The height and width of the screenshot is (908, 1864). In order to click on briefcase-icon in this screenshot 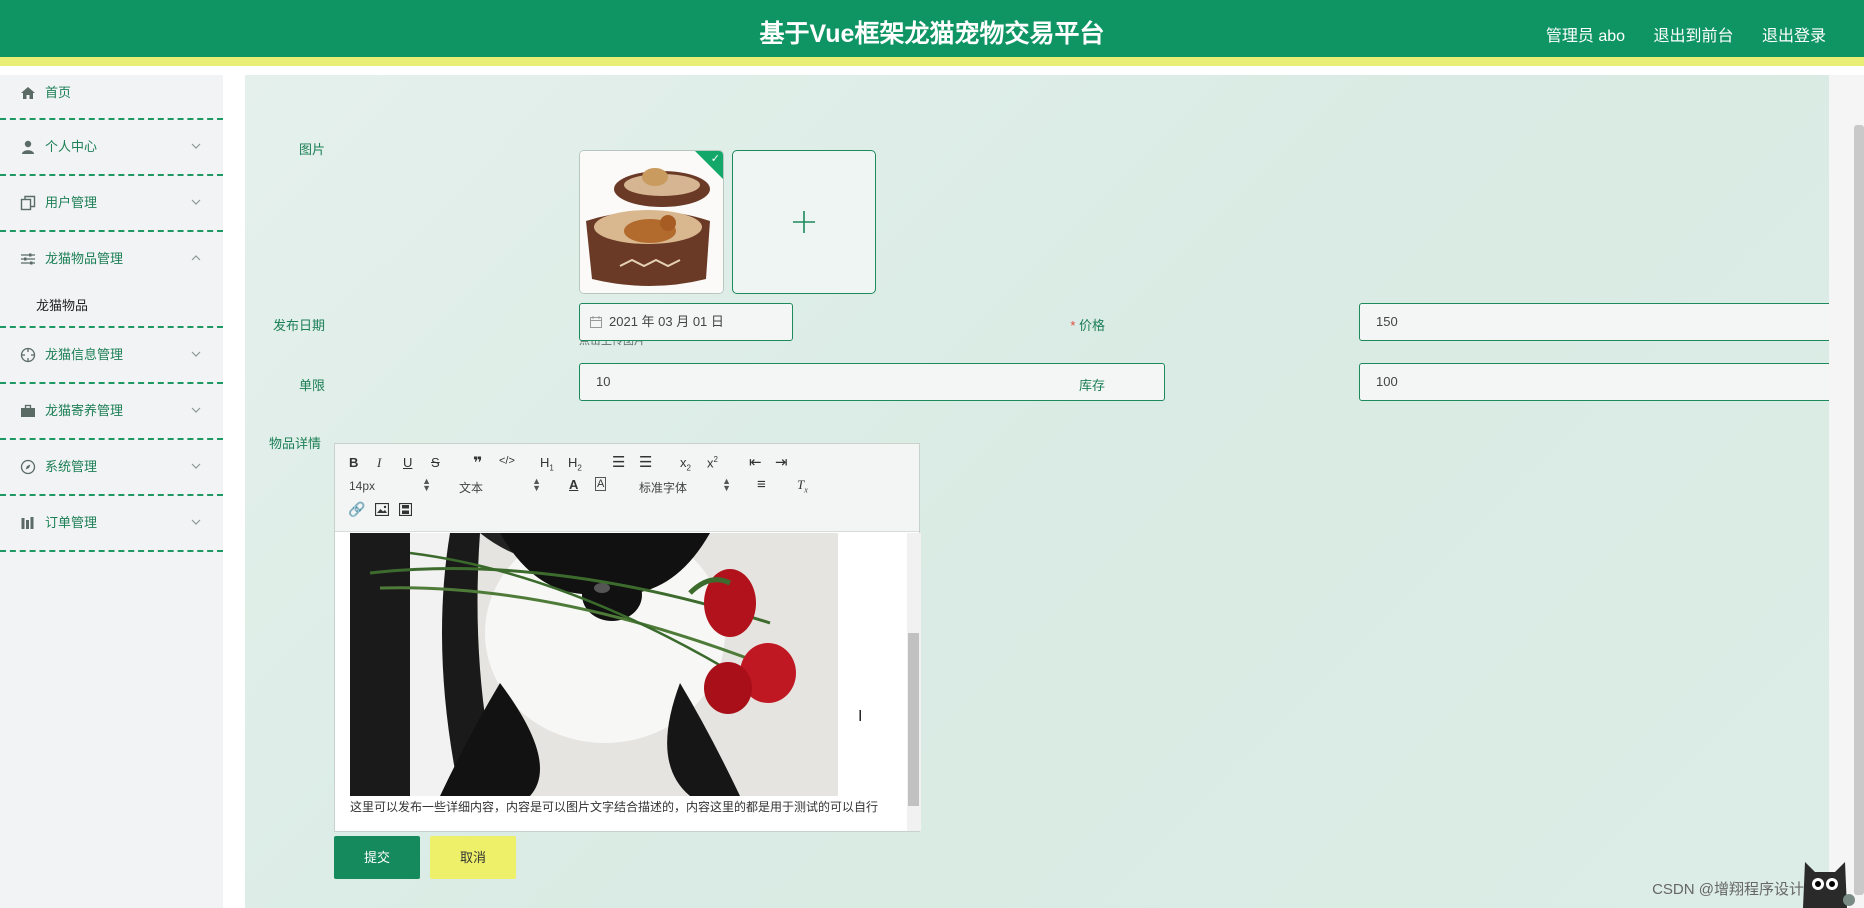, I will do `click(28, 410)`.